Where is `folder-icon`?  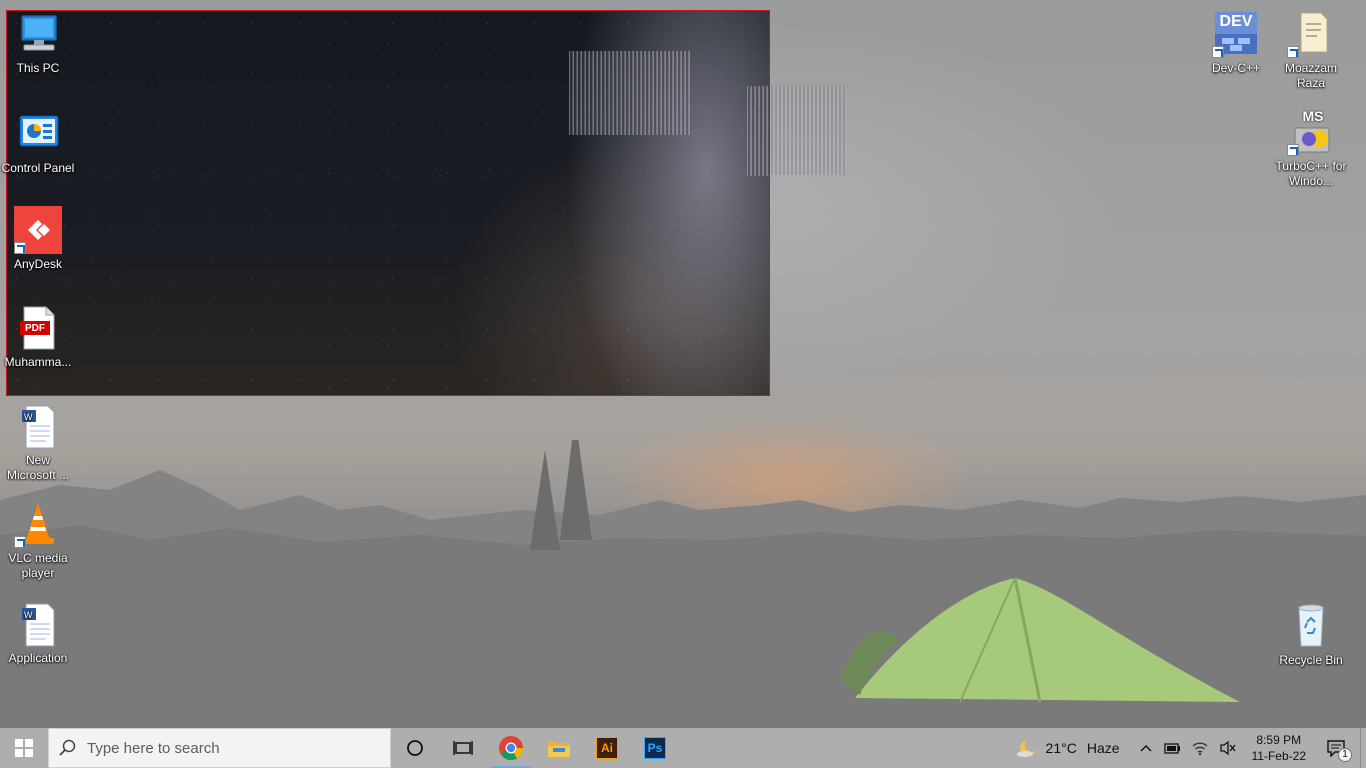 folder-icon is located at coordinates (1311, 34).